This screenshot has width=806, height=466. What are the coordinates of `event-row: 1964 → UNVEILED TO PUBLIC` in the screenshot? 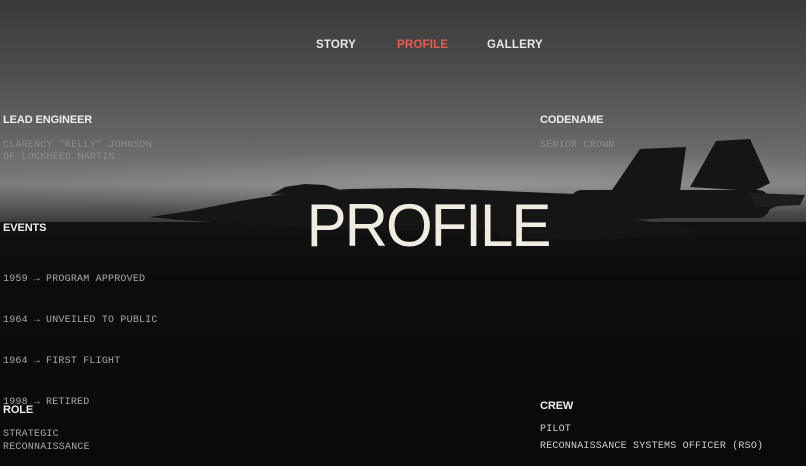 It's located at (80, 321).